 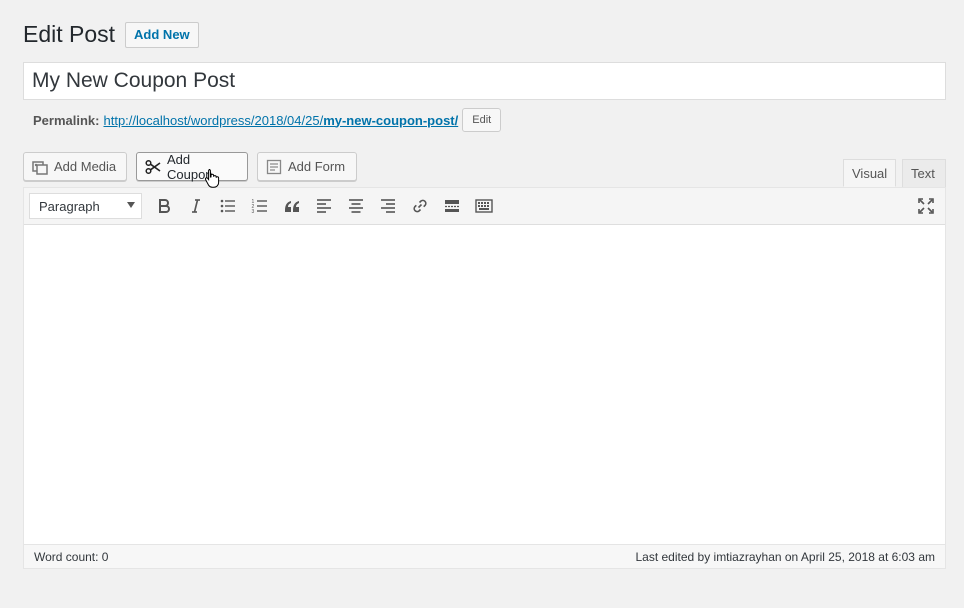 What do you see at coordinates (317, 166) in the screenshot?
I see `add-form-label: Add Form` at bounding box center [317, 166].